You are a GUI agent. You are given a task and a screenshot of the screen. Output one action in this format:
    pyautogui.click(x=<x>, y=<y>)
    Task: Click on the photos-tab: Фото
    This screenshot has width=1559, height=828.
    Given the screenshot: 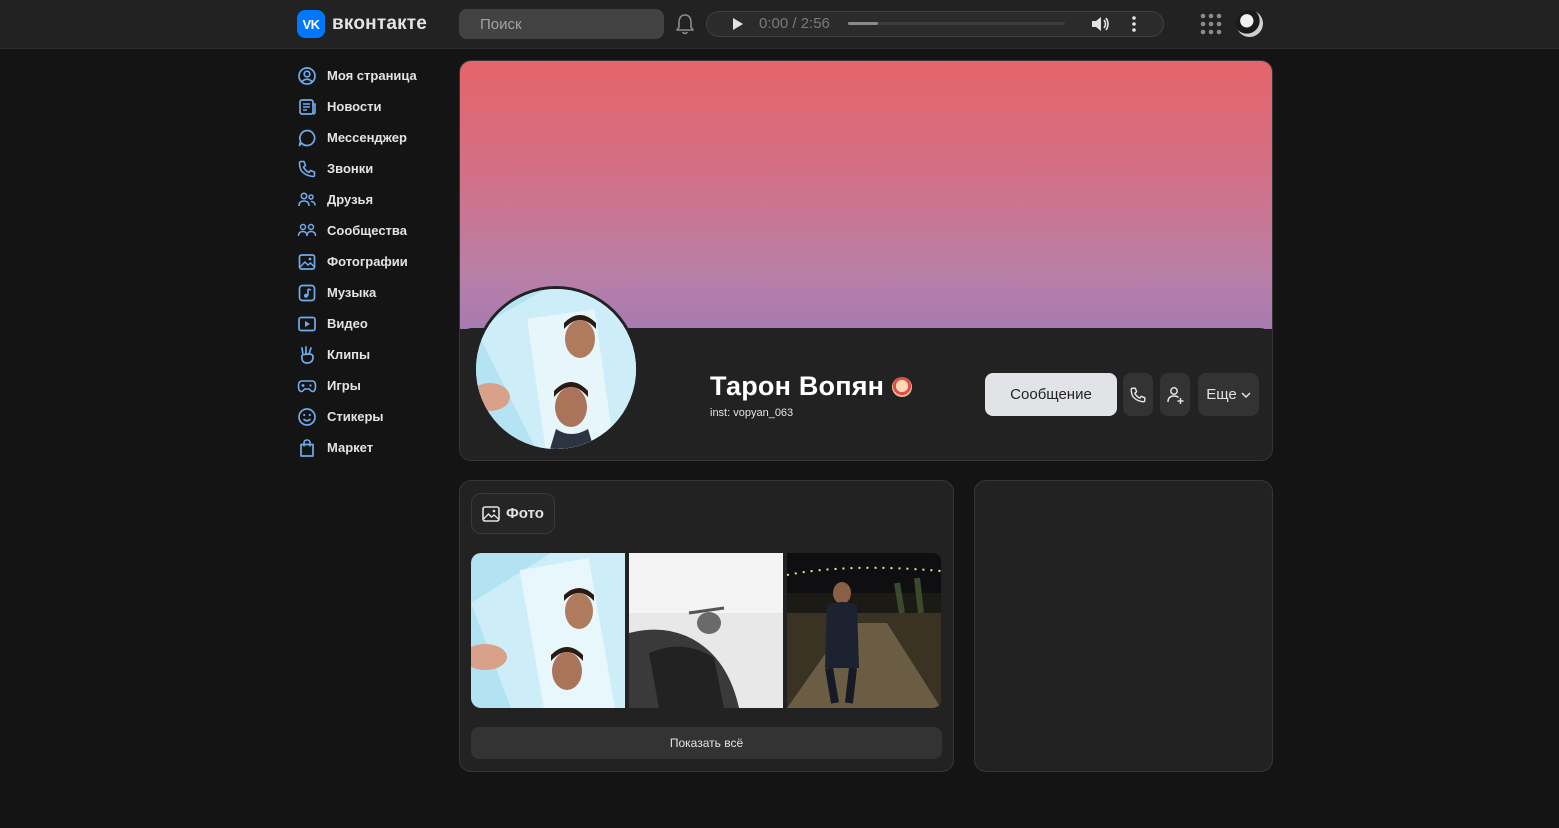 What is the action you would take?
    pyautogui.click(x=513, y=513)
    